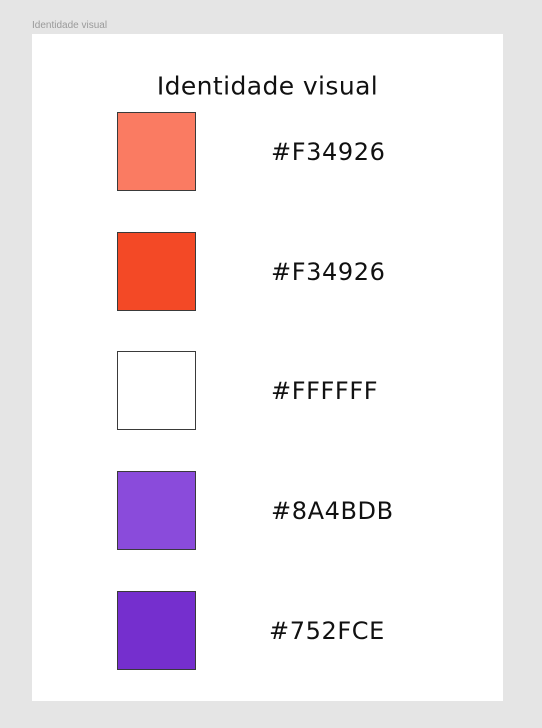 The height and width of the screenshot is (728, 542). Describe the element at coordinates (325, 391) in the screenshot. I see `hex-code-label: #FFFFFF` at that location.